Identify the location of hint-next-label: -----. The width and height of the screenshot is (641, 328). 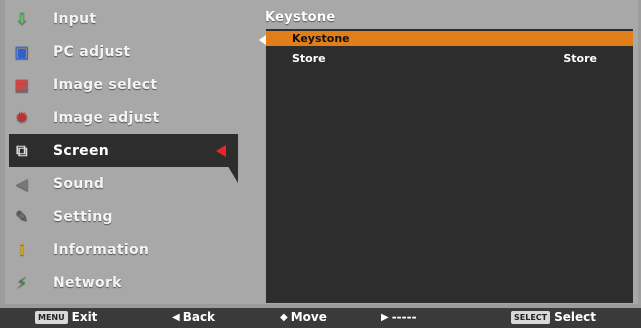
(404, 317).